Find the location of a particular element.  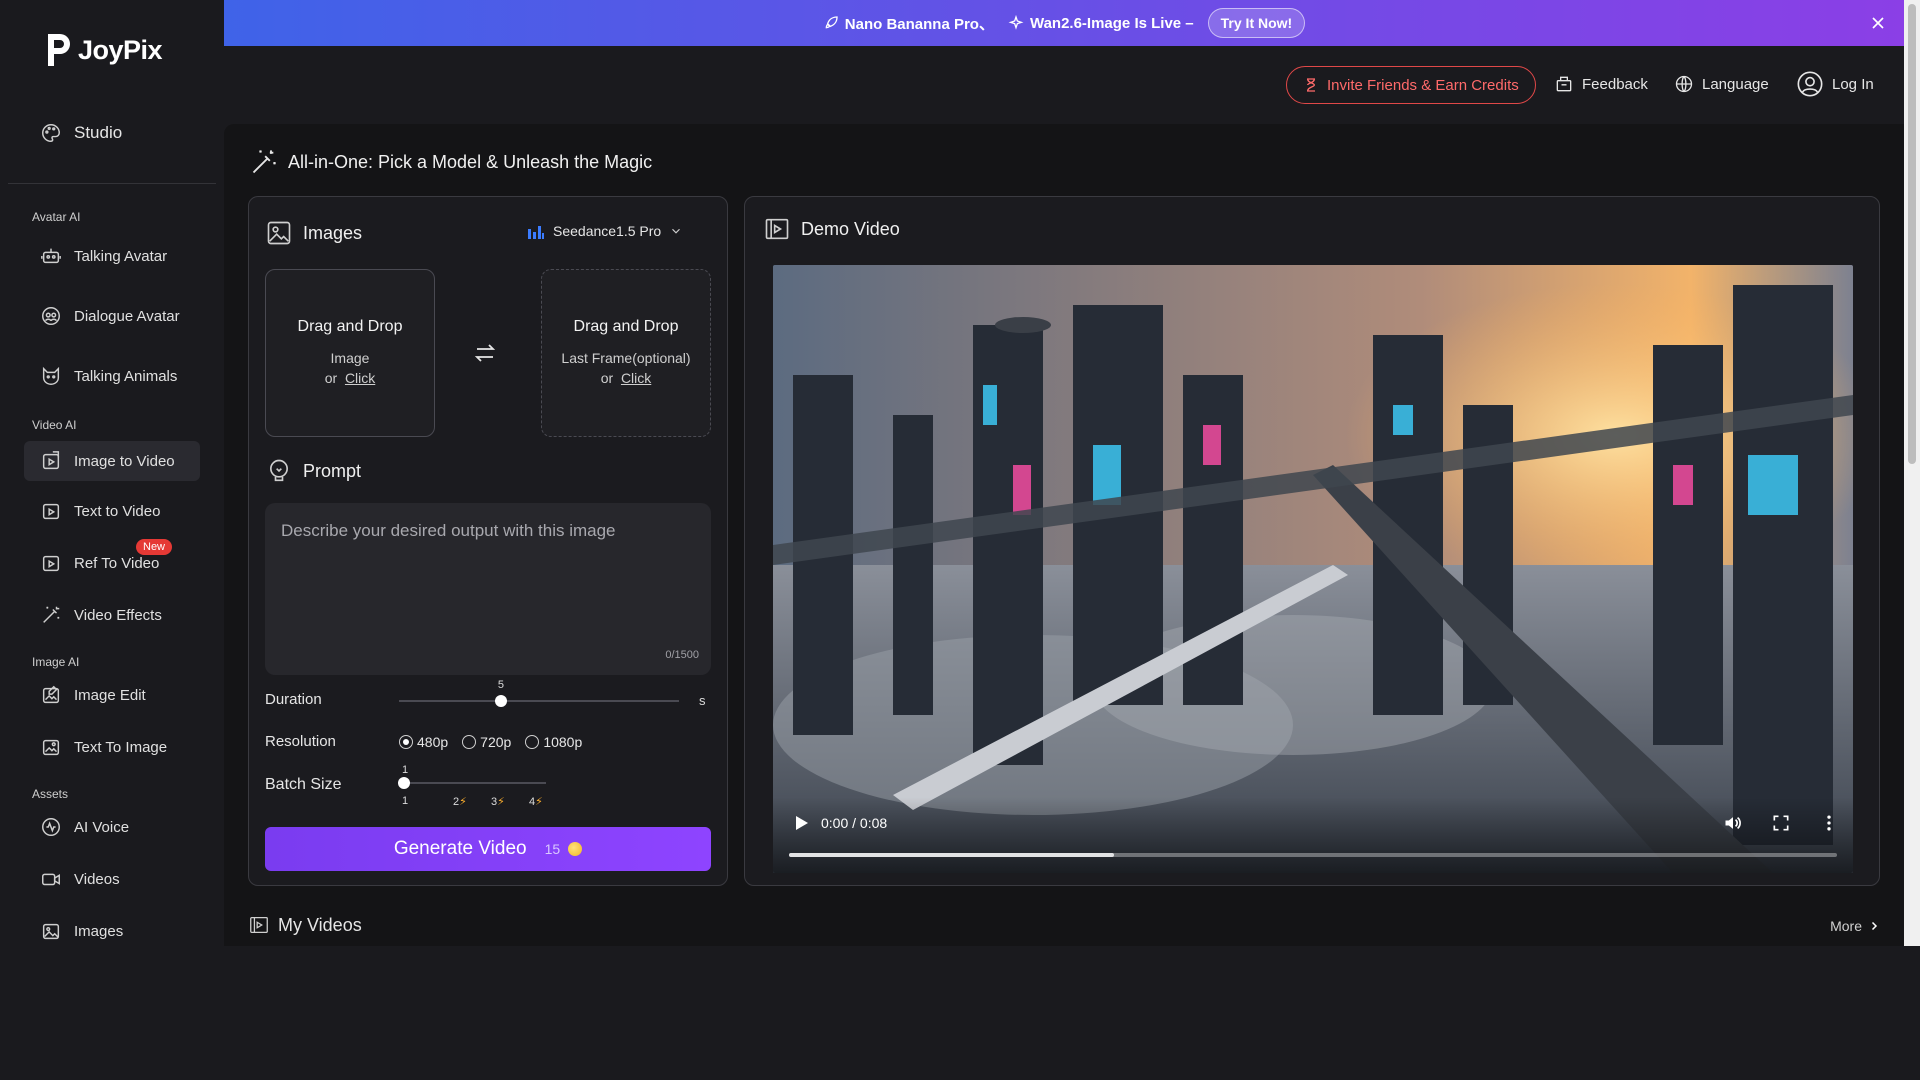

sidebar-item-ai-voice: AI Voice is located at coordinates (112, 827).